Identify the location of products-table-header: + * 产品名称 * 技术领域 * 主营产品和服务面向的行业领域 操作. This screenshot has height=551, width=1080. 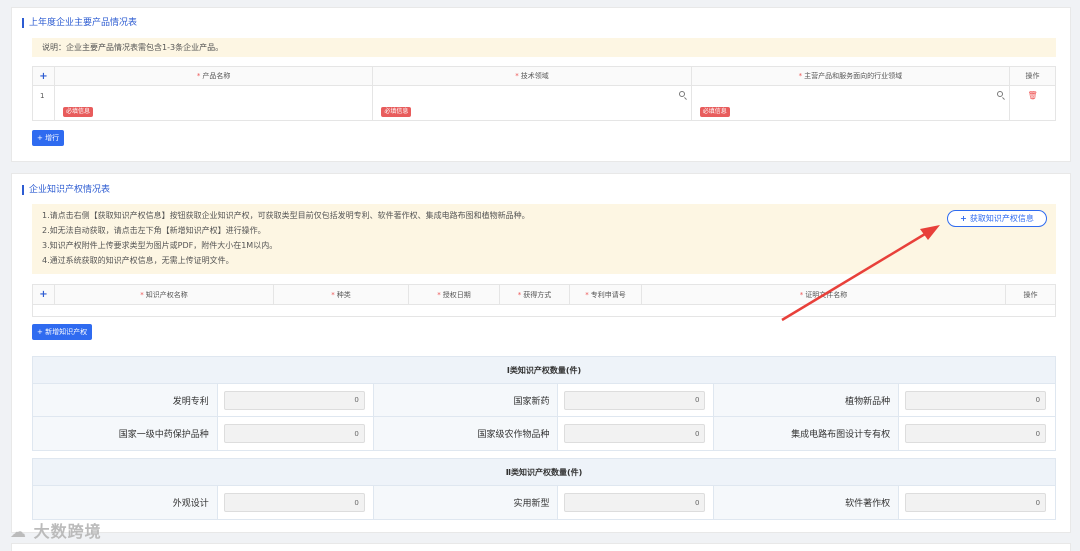
(544, 76).